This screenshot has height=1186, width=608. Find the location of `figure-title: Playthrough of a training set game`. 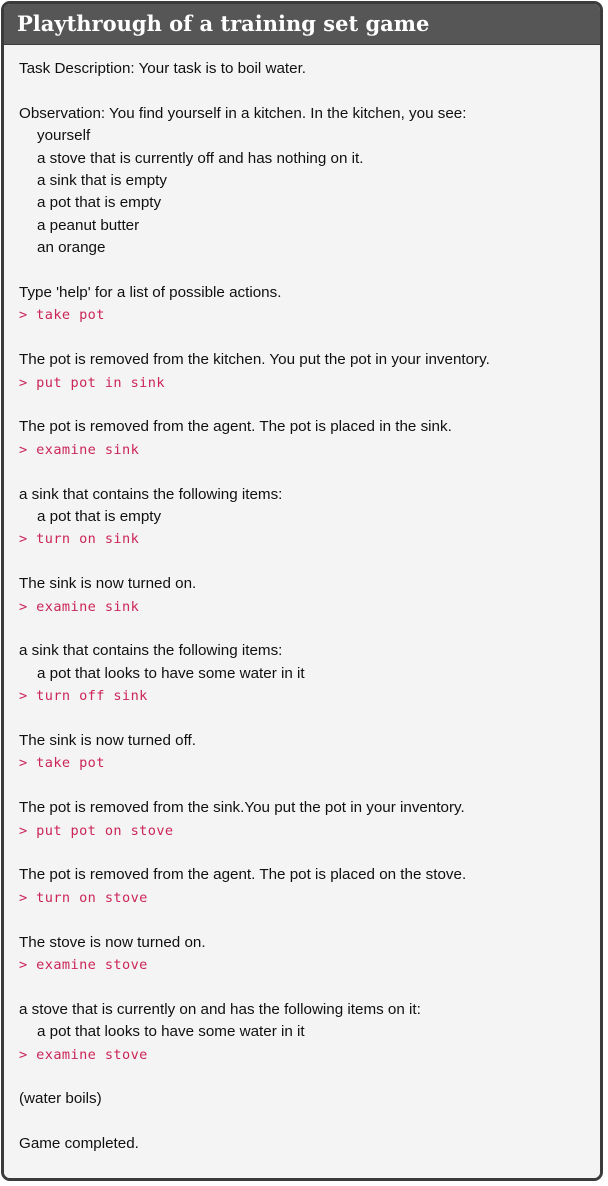

figure-title: Playthrough of a training set game is located at coordinates (223, 23).